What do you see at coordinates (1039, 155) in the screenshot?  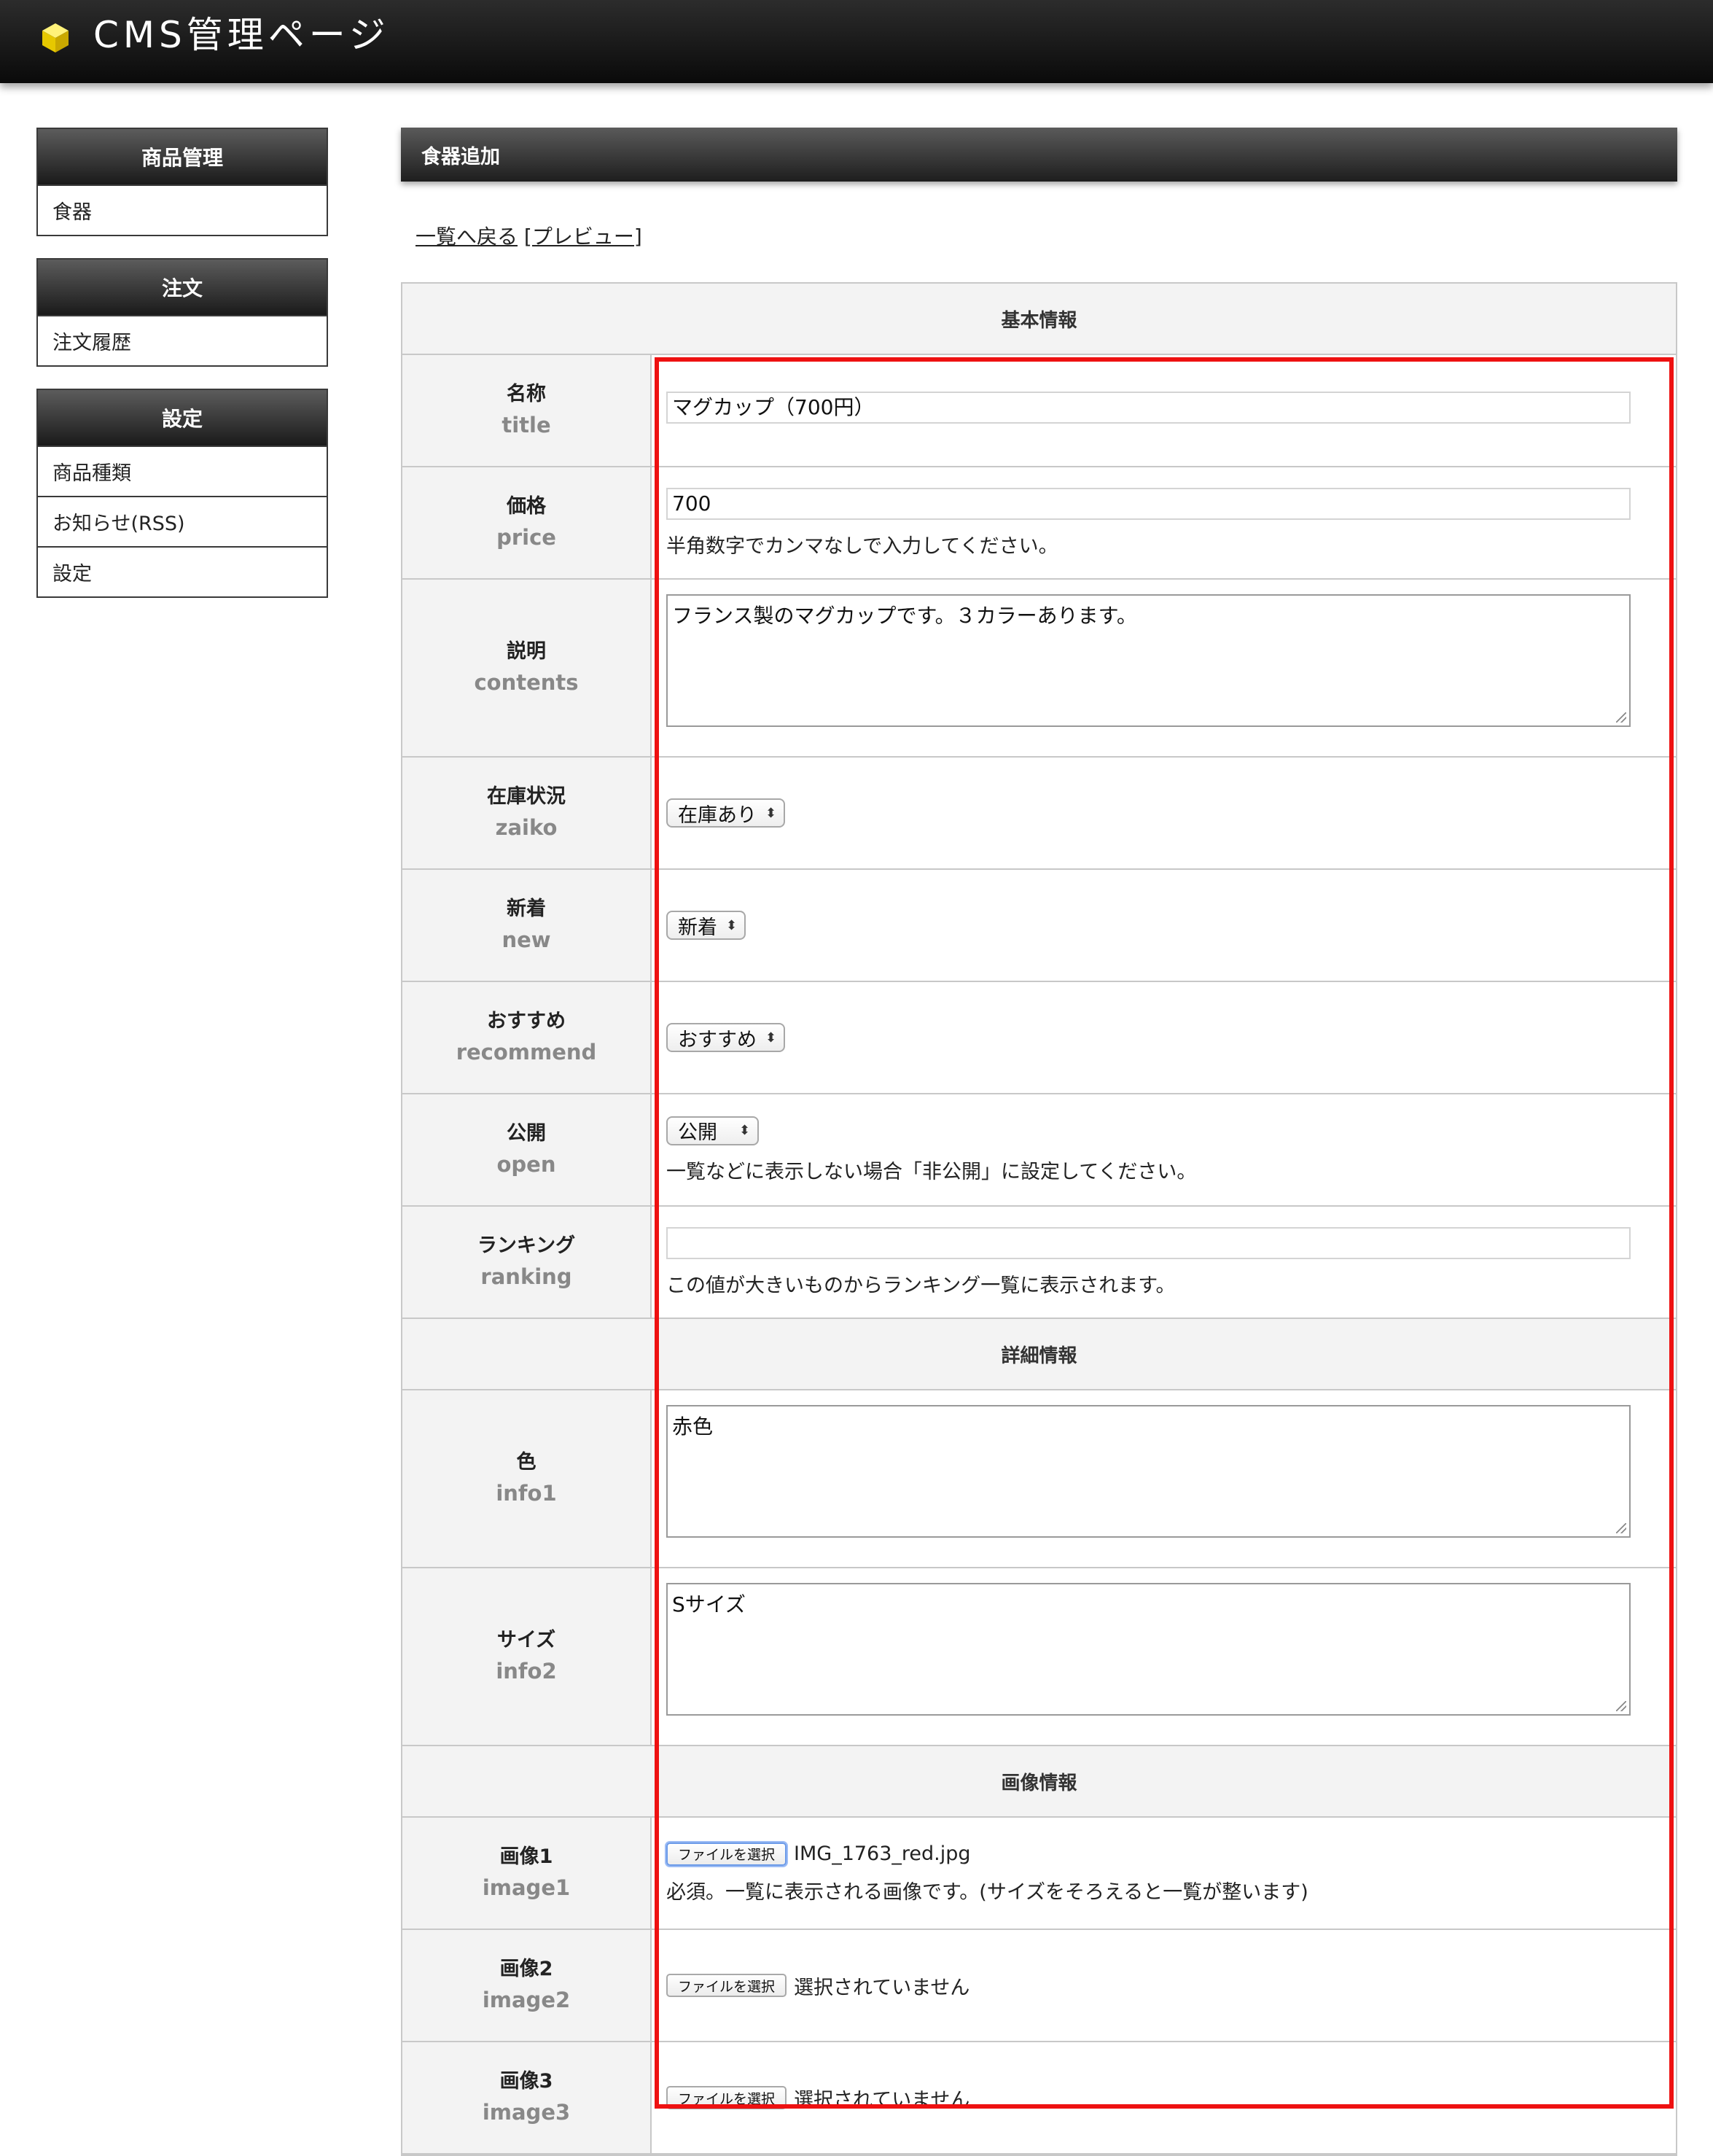 I see `page-title: 食器追加` at bounding box center [1039, 155].